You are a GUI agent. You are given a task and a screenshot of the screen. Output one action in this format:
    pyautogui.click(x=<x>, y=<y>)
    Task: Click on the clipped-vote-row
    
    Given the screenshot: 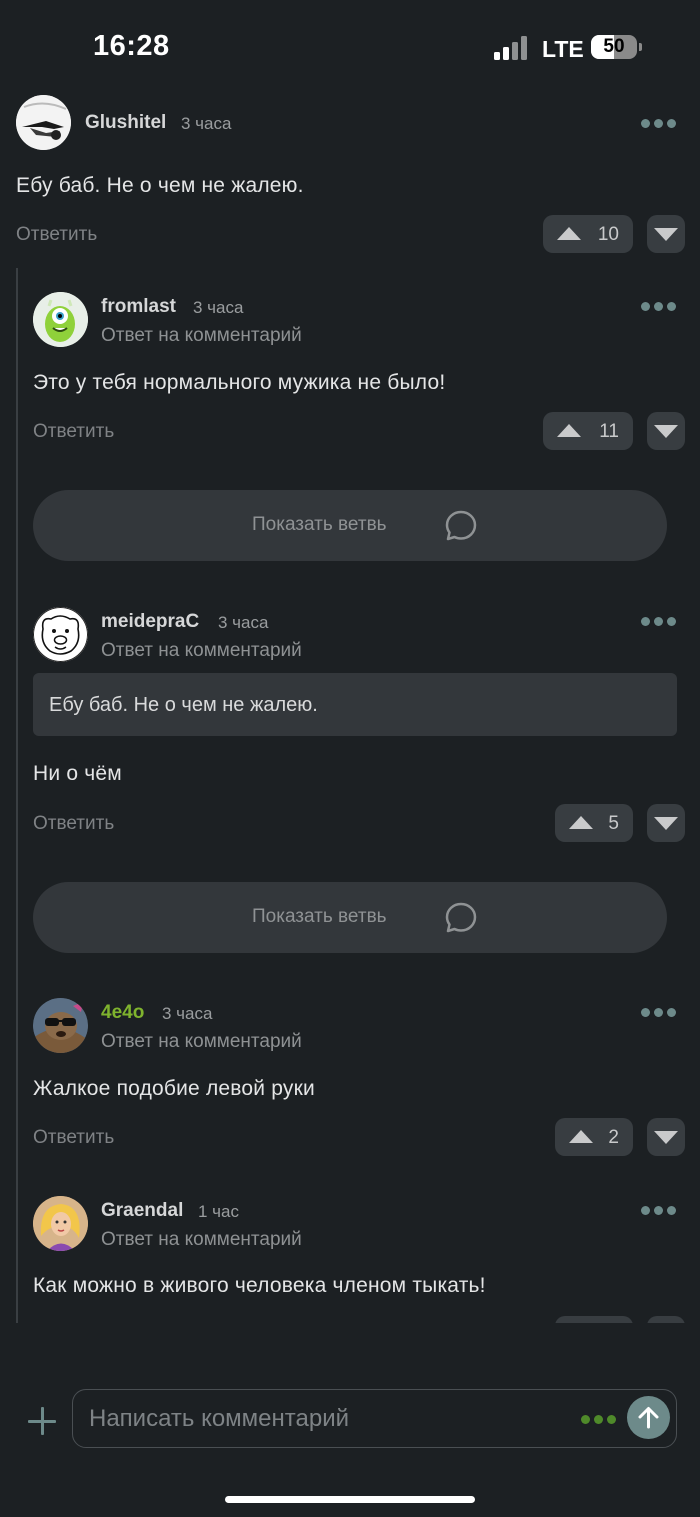 What is the action you would take?
    pyautogui.click(x=350, y=1319)
    